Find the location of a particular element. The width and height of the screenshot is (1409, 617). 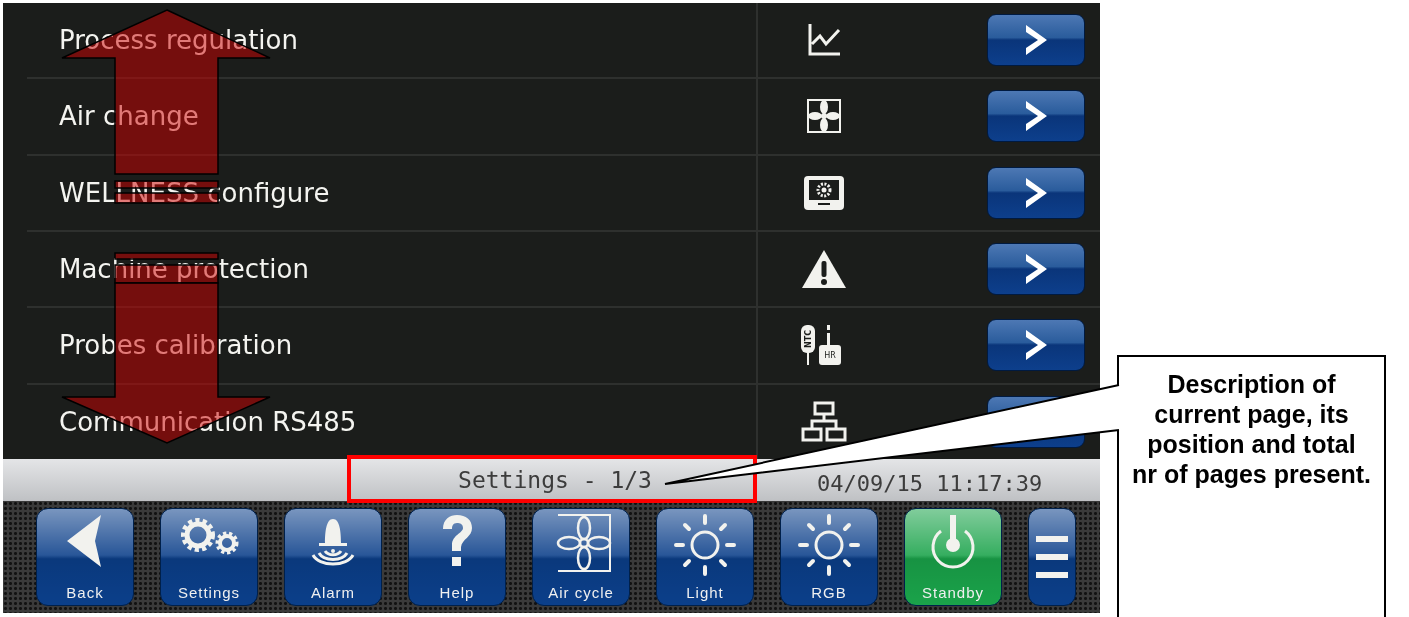

toolbar-button: Settings is located at coordinates (209, 557).